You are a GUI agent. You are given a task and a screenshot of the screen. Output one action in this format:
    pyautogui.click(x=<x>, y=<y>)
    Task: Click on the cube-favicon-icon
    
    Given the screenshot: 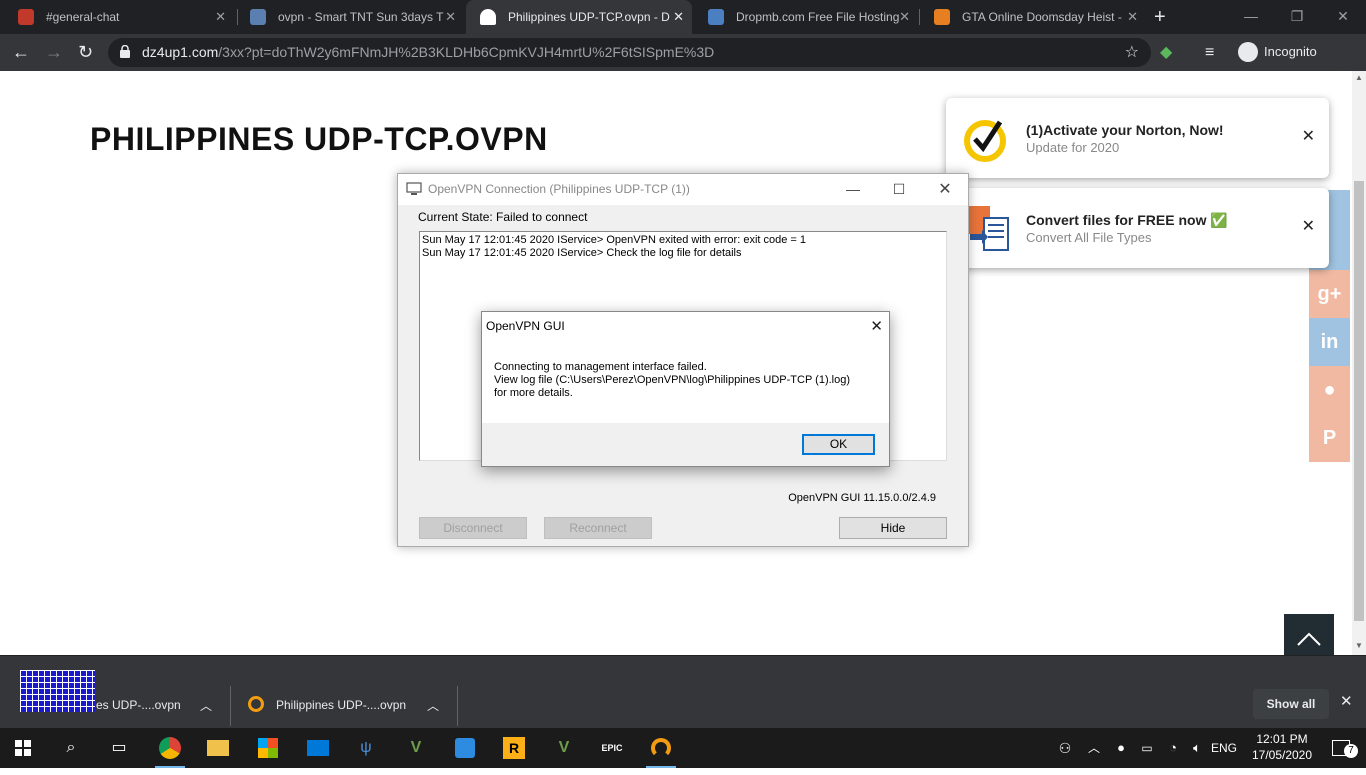 What is the action you would take?
    pyautogui.click(x=258, y=17)
    